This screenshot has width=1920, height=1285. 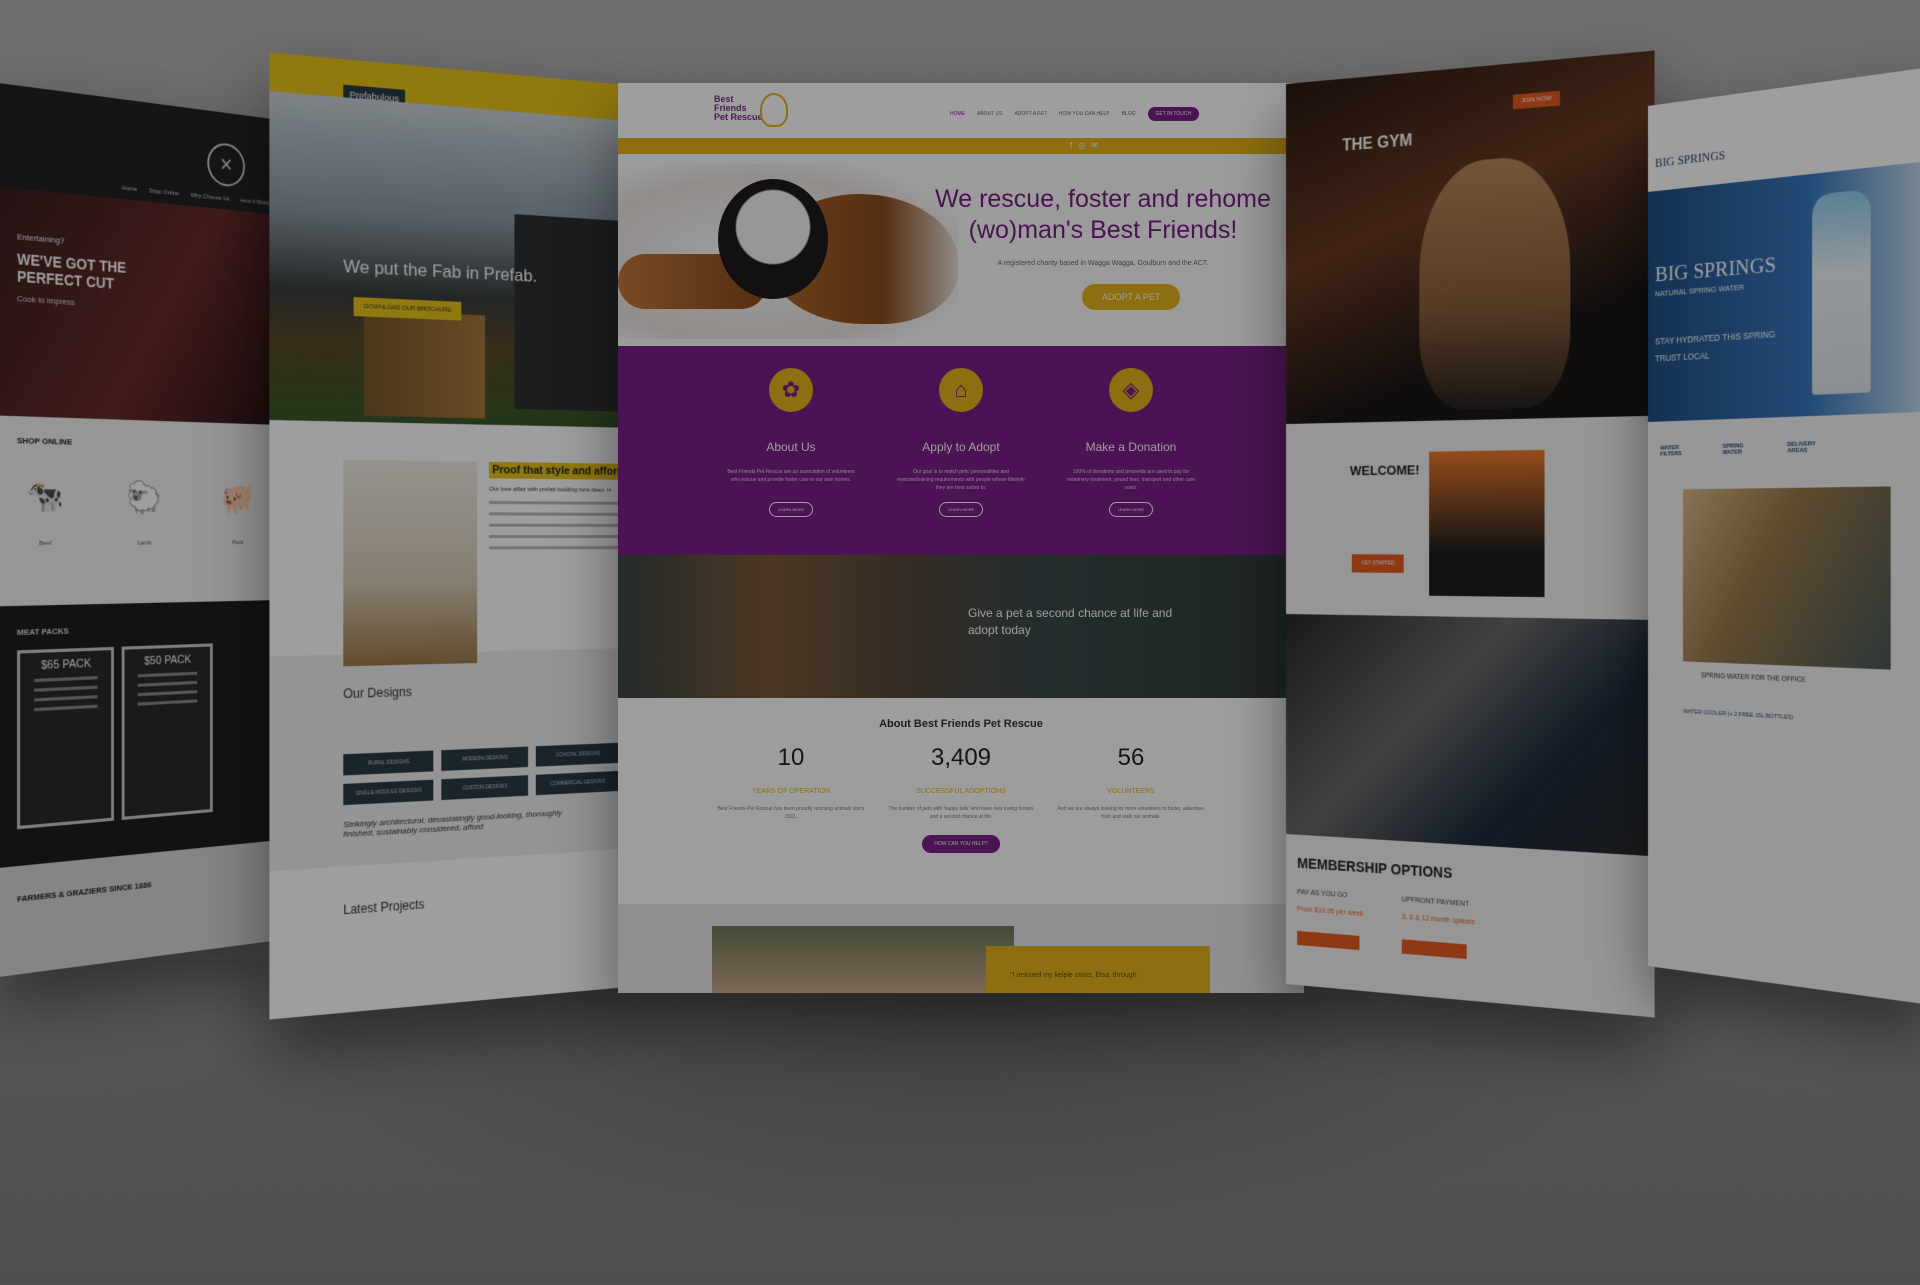 I want to click on shop-category-label: Beef, so click(x=45, y=544).